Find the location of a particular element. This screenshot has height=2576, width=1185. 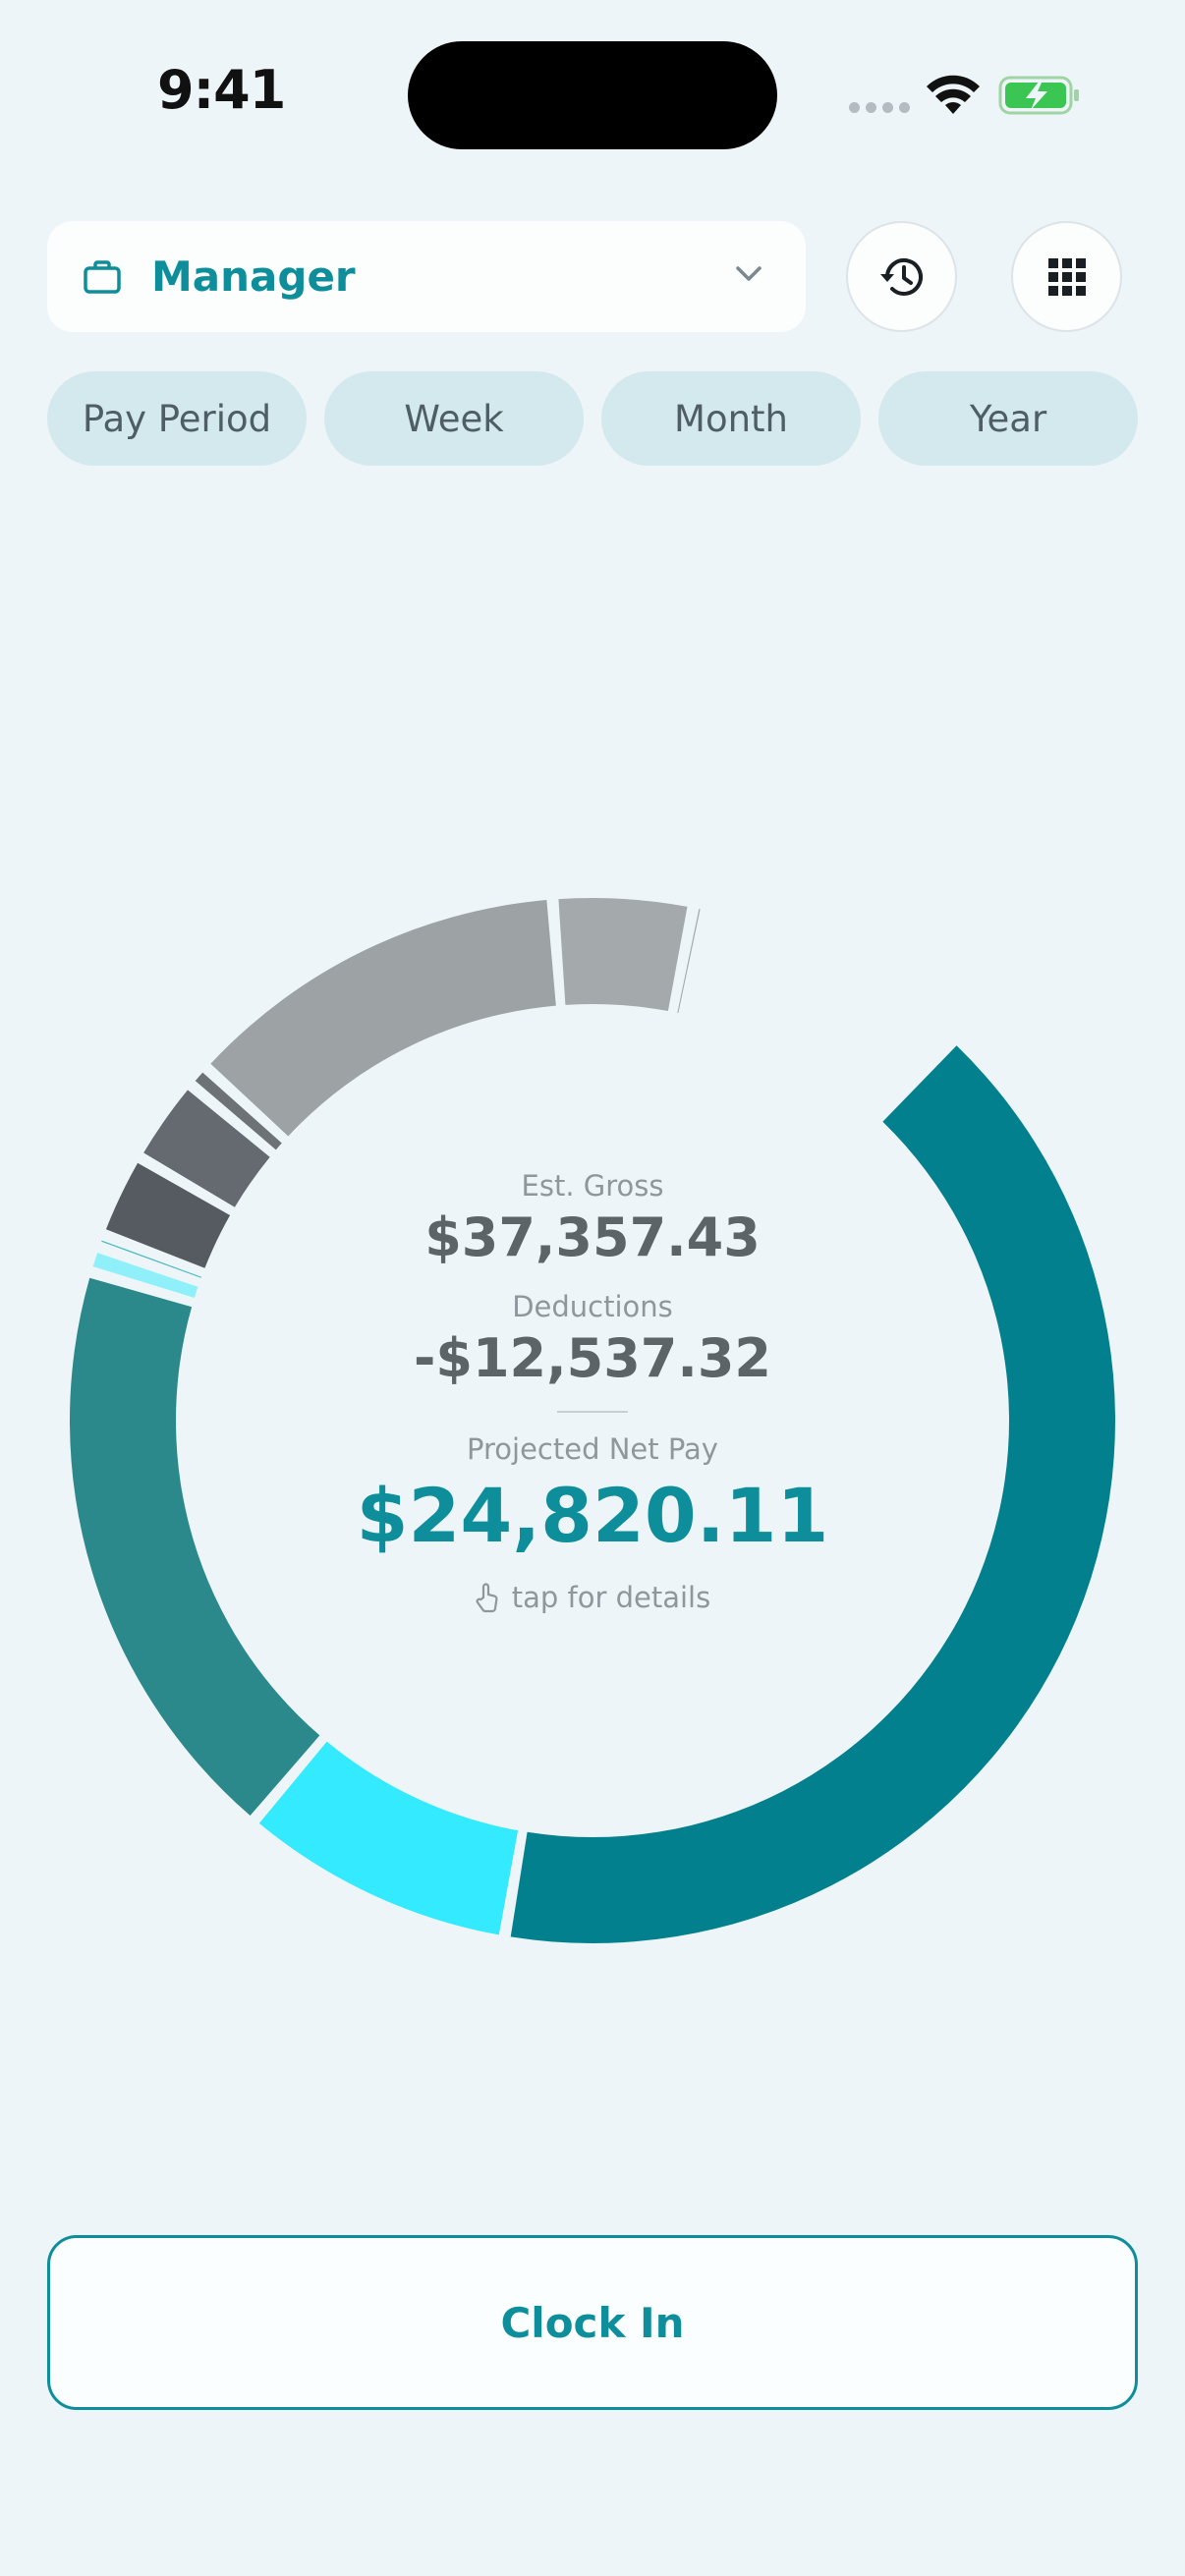

wifi-icon is located at coordinates (954, 94).